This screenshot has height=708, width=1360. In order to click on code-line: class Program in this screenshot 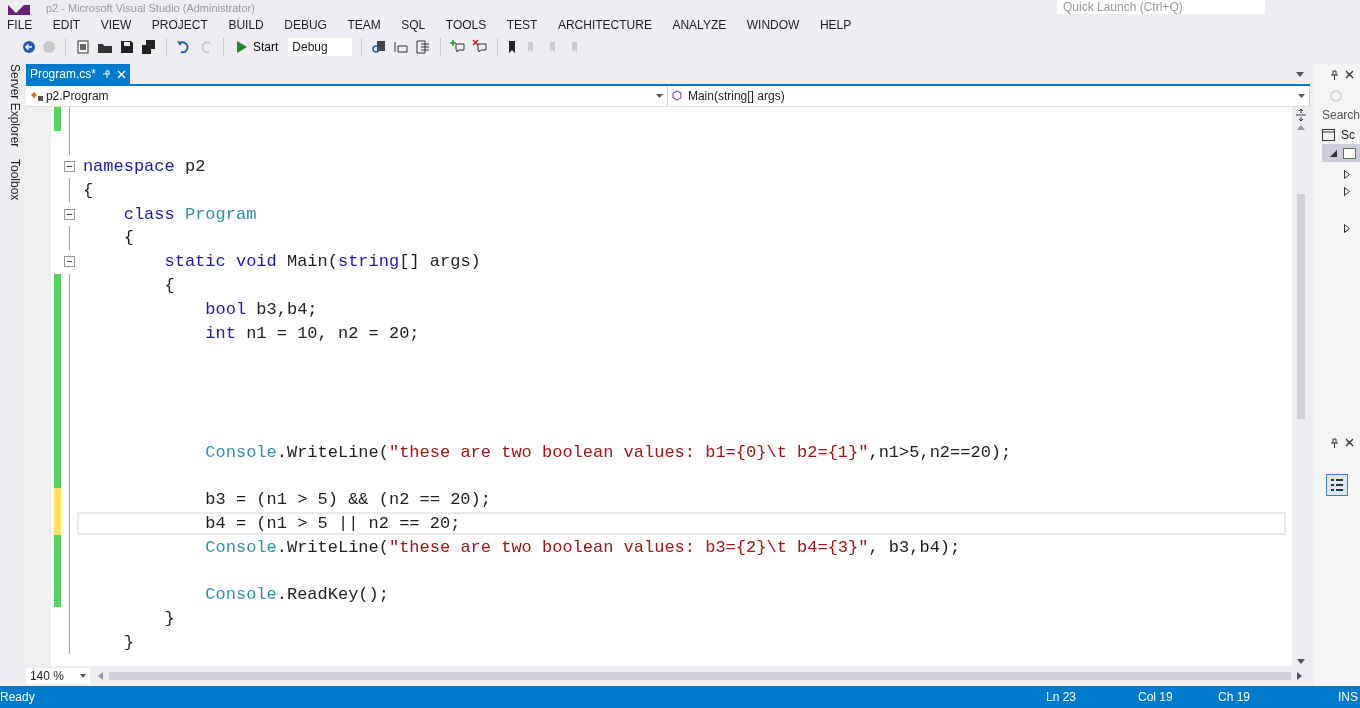, I will do `click(189, 214)`.